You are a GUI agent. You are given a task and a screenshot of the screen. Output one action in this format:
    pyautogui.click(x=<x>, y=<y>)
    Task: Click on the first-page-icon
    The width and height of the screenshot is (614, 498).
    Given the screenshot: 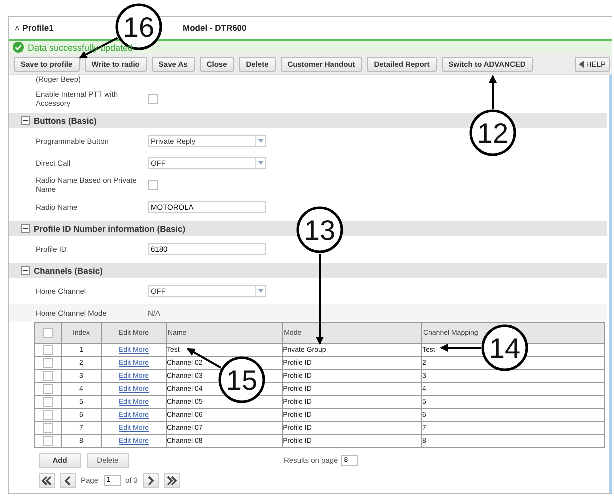 What is the action you would take?
    pyautogui.click(x=47, y=480)
    